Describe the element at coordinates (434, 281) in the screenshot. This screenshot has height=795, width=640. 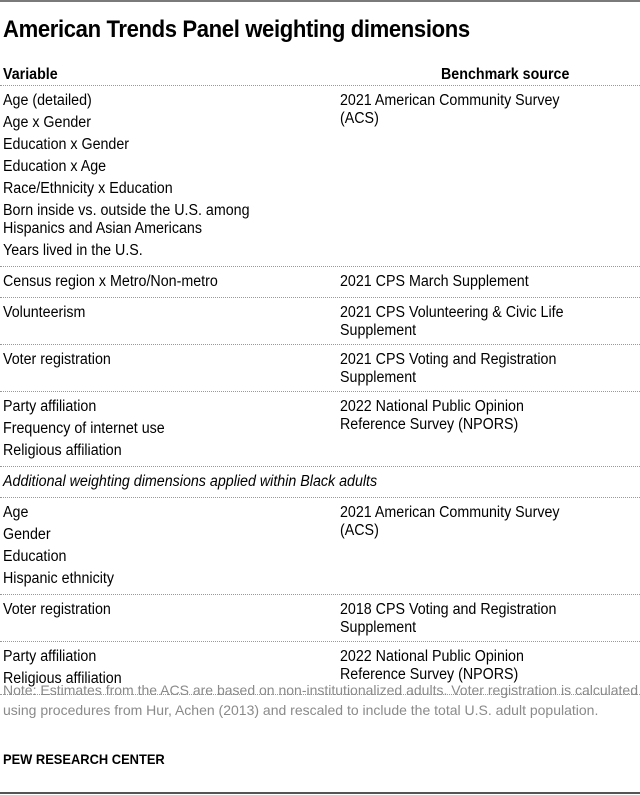
I see `benchmark-cell: 2021 CPS March Supplement` at that location.